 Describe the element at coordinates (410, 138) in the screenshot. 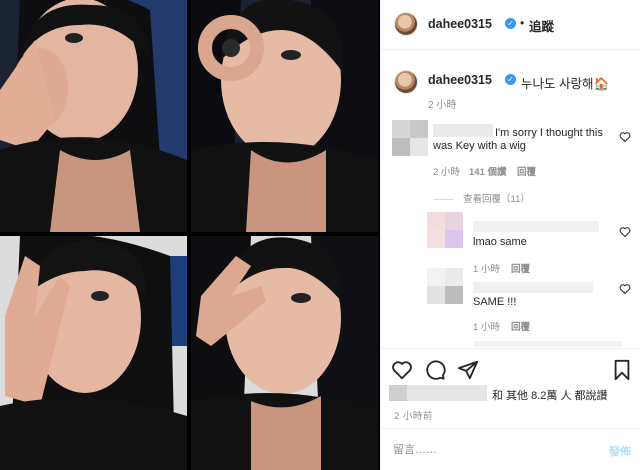

I see `commenter-avatar` at that location.